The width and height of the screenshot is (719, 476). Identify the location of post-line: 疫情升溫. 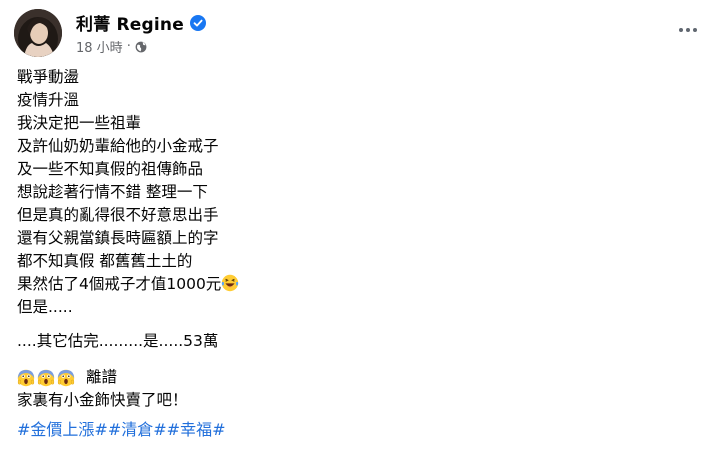
(48, 100).